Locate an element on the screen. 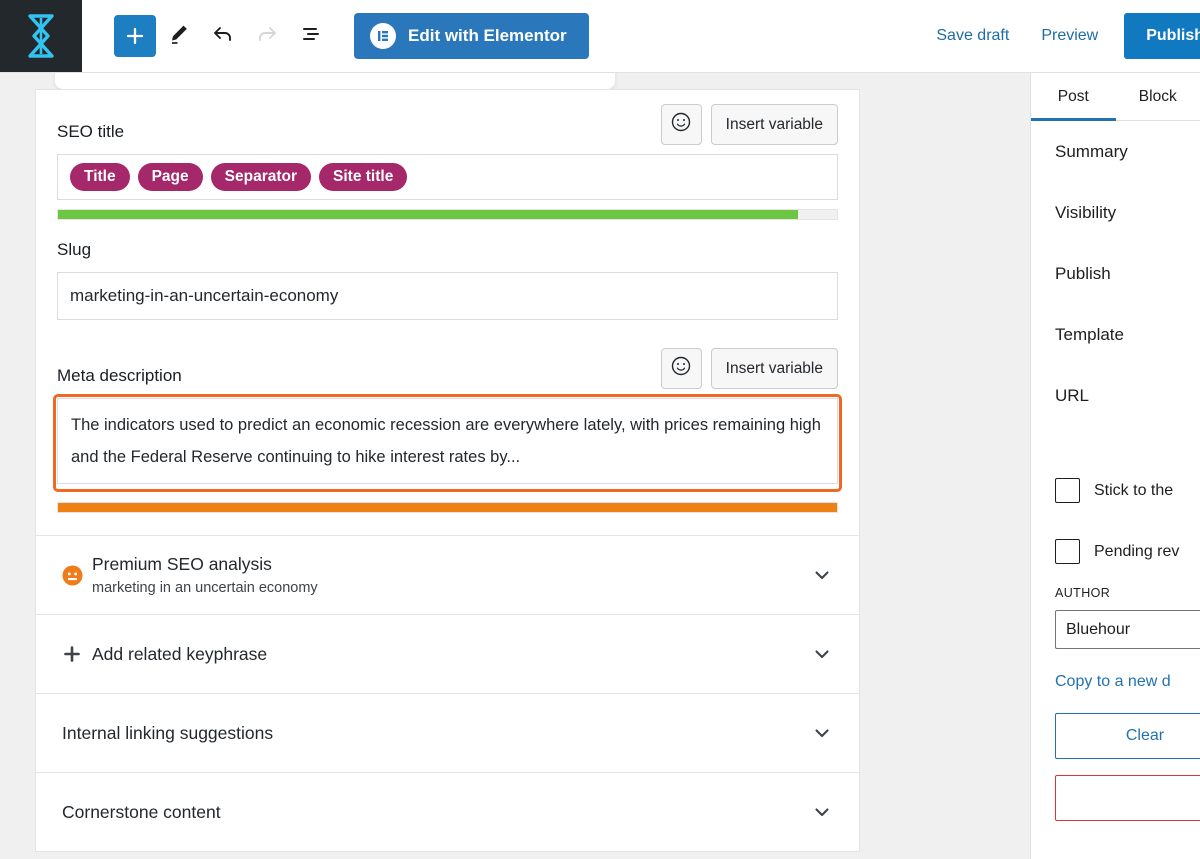  seo-title-tag-site-title: Site title is located at coordinates (363, 177).